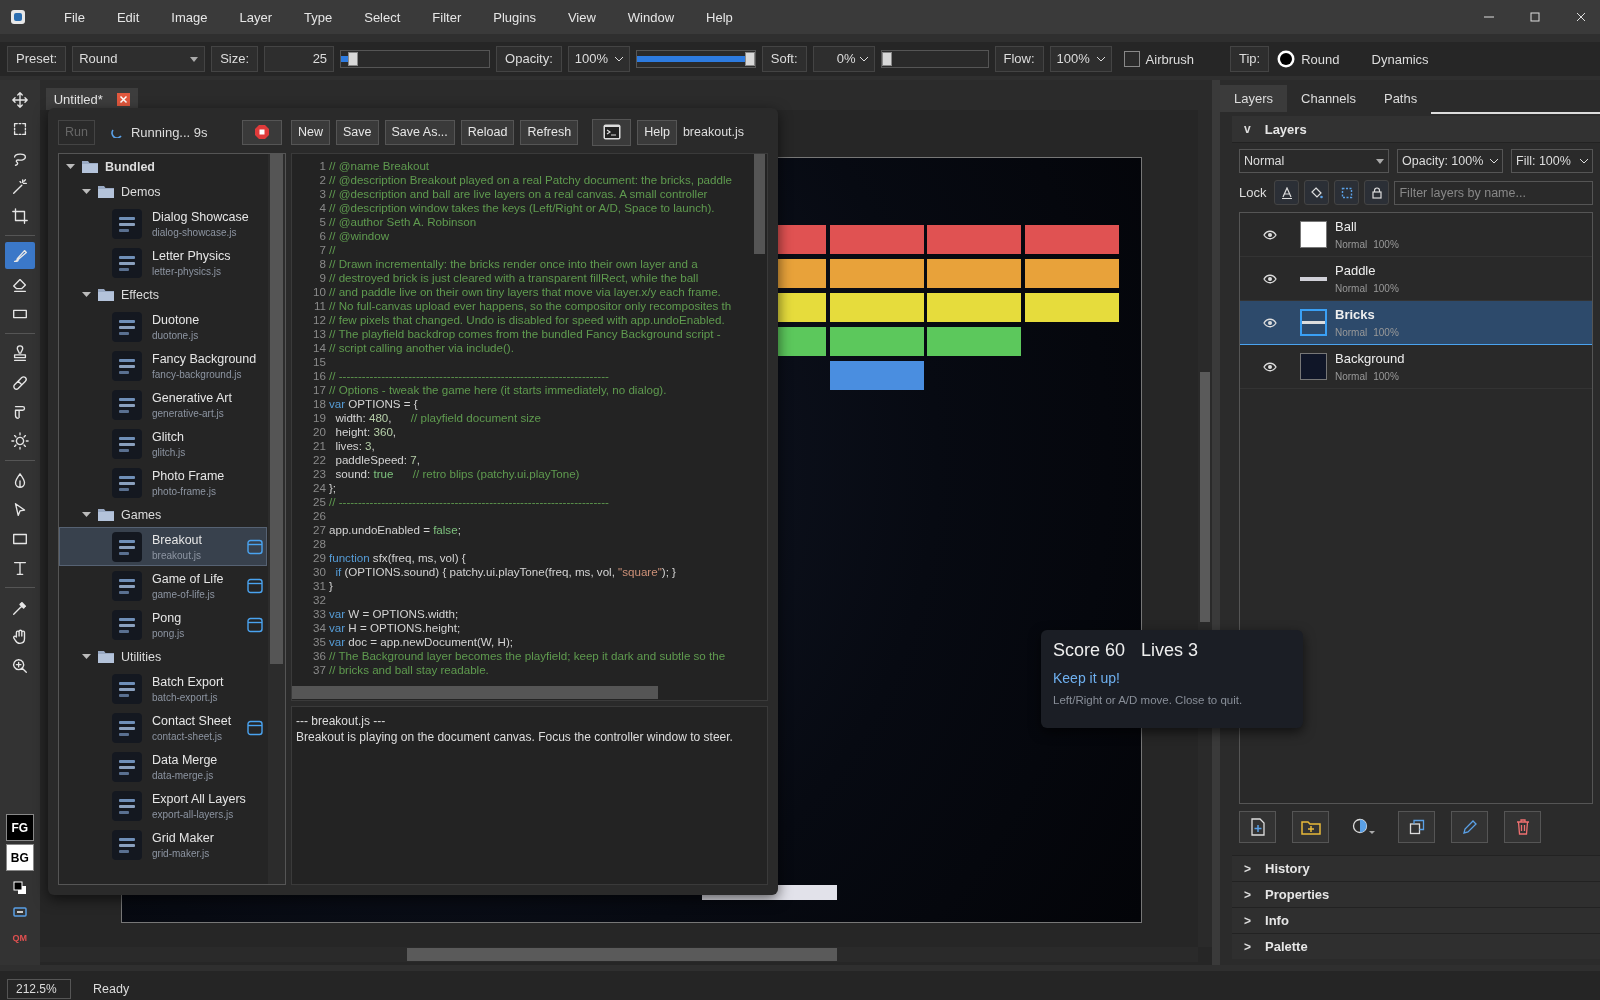 Image resolution: width=1600 pixels, height=1000 pixels. What do you see at coordinates (1247, 129) in the screenshot?
I see `collapse-toggle: v` at bounding box center [1247, 129].